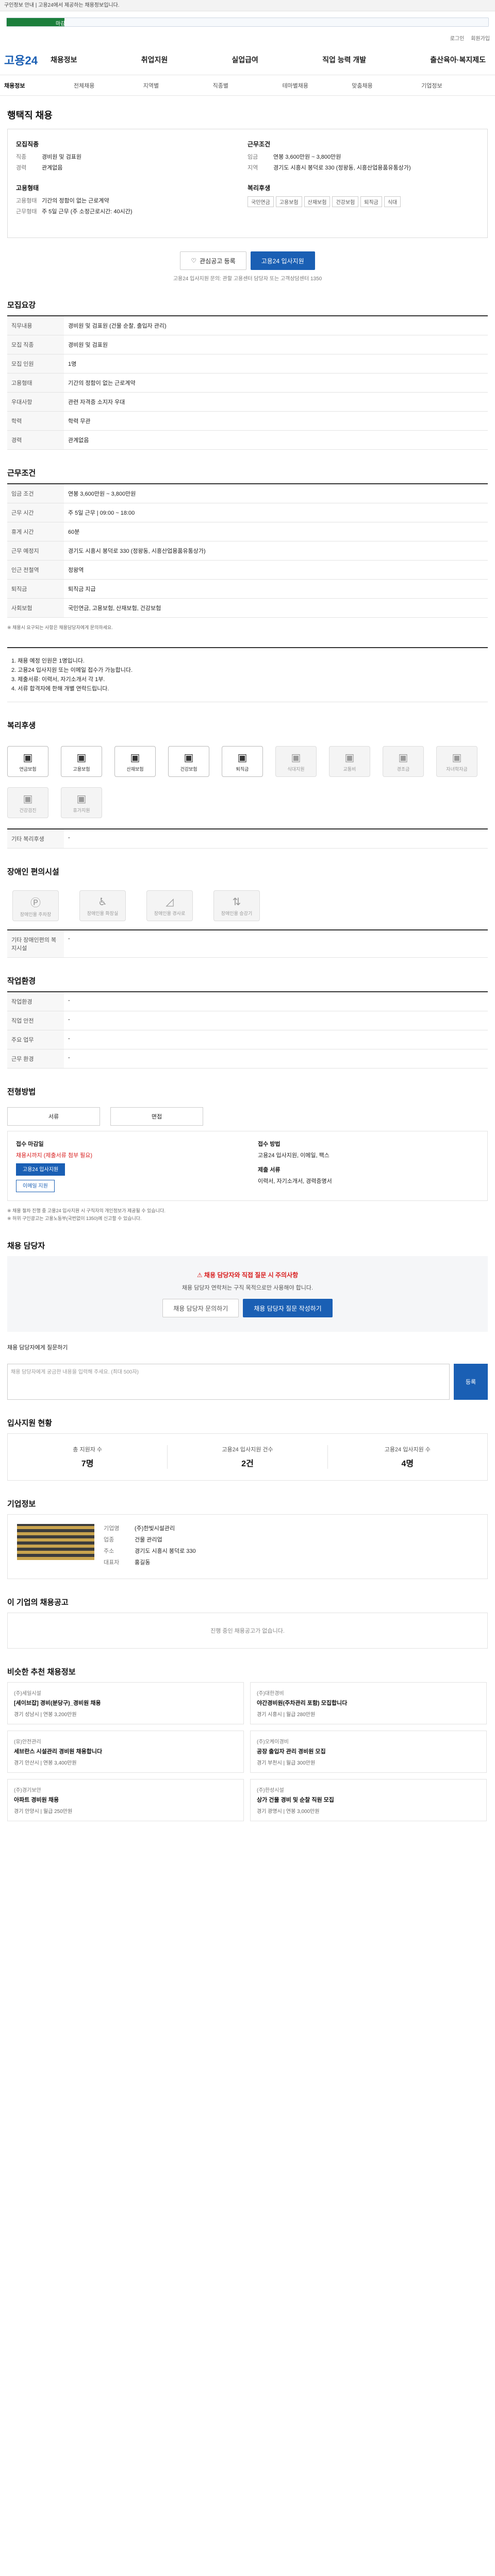  What do you see at coordinates (132, 157) in the screenshot?
I see `summary-occupation: 모집직종 직종 경비원 및 검표원 경력 관계없음` at bounding box center [132, 157].